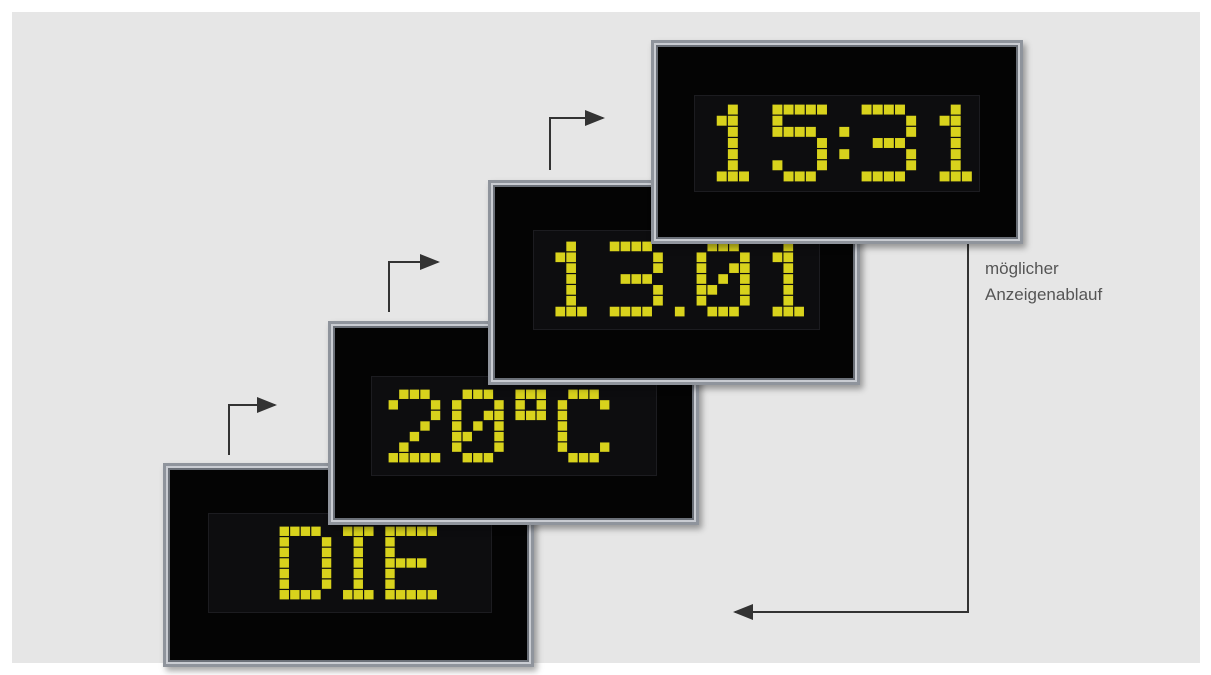 The width and height of the screenshot is (1211, 675). Describe the element at coordinates (679, 279) in the screenshot. I see `led-text-date` at that location.